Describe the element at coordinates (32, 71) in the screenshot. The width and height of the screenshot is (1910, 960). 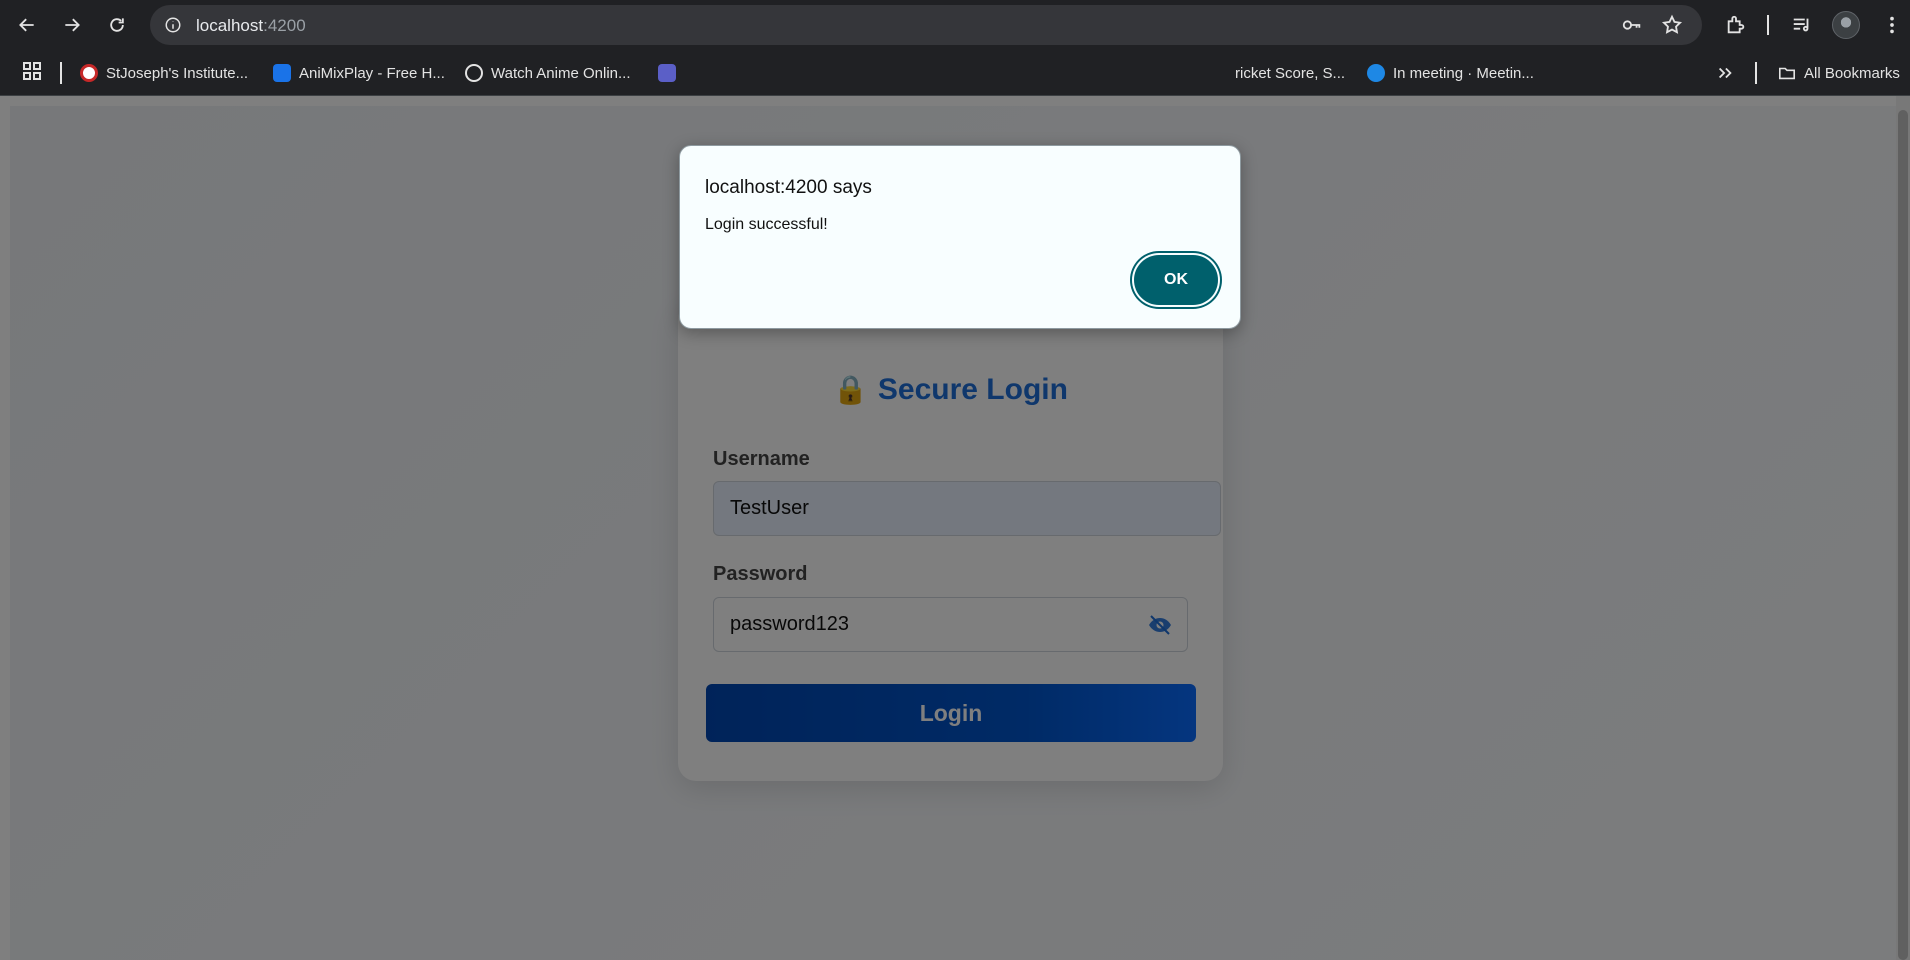
I see `apps-grid-icon` at that location.